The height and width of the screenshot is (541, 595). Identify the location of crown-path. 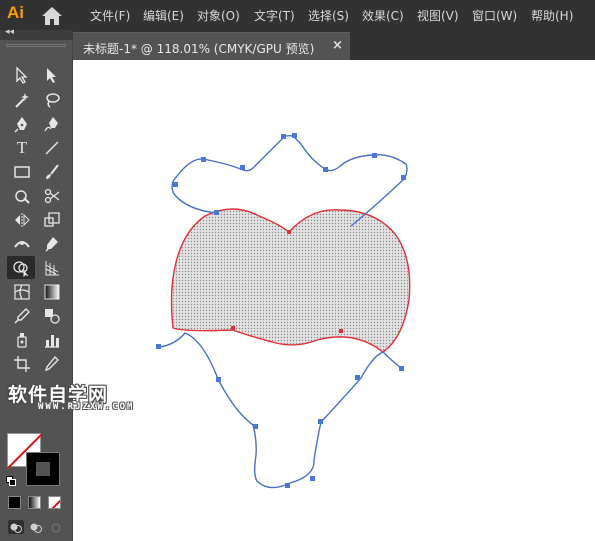
(289, 180).